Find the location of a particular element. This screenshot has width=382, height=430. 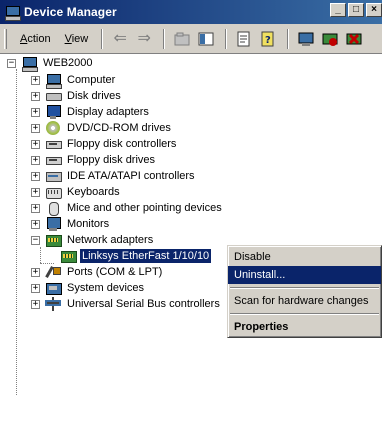

menu-action: Action is located at coordinates (35, 39).